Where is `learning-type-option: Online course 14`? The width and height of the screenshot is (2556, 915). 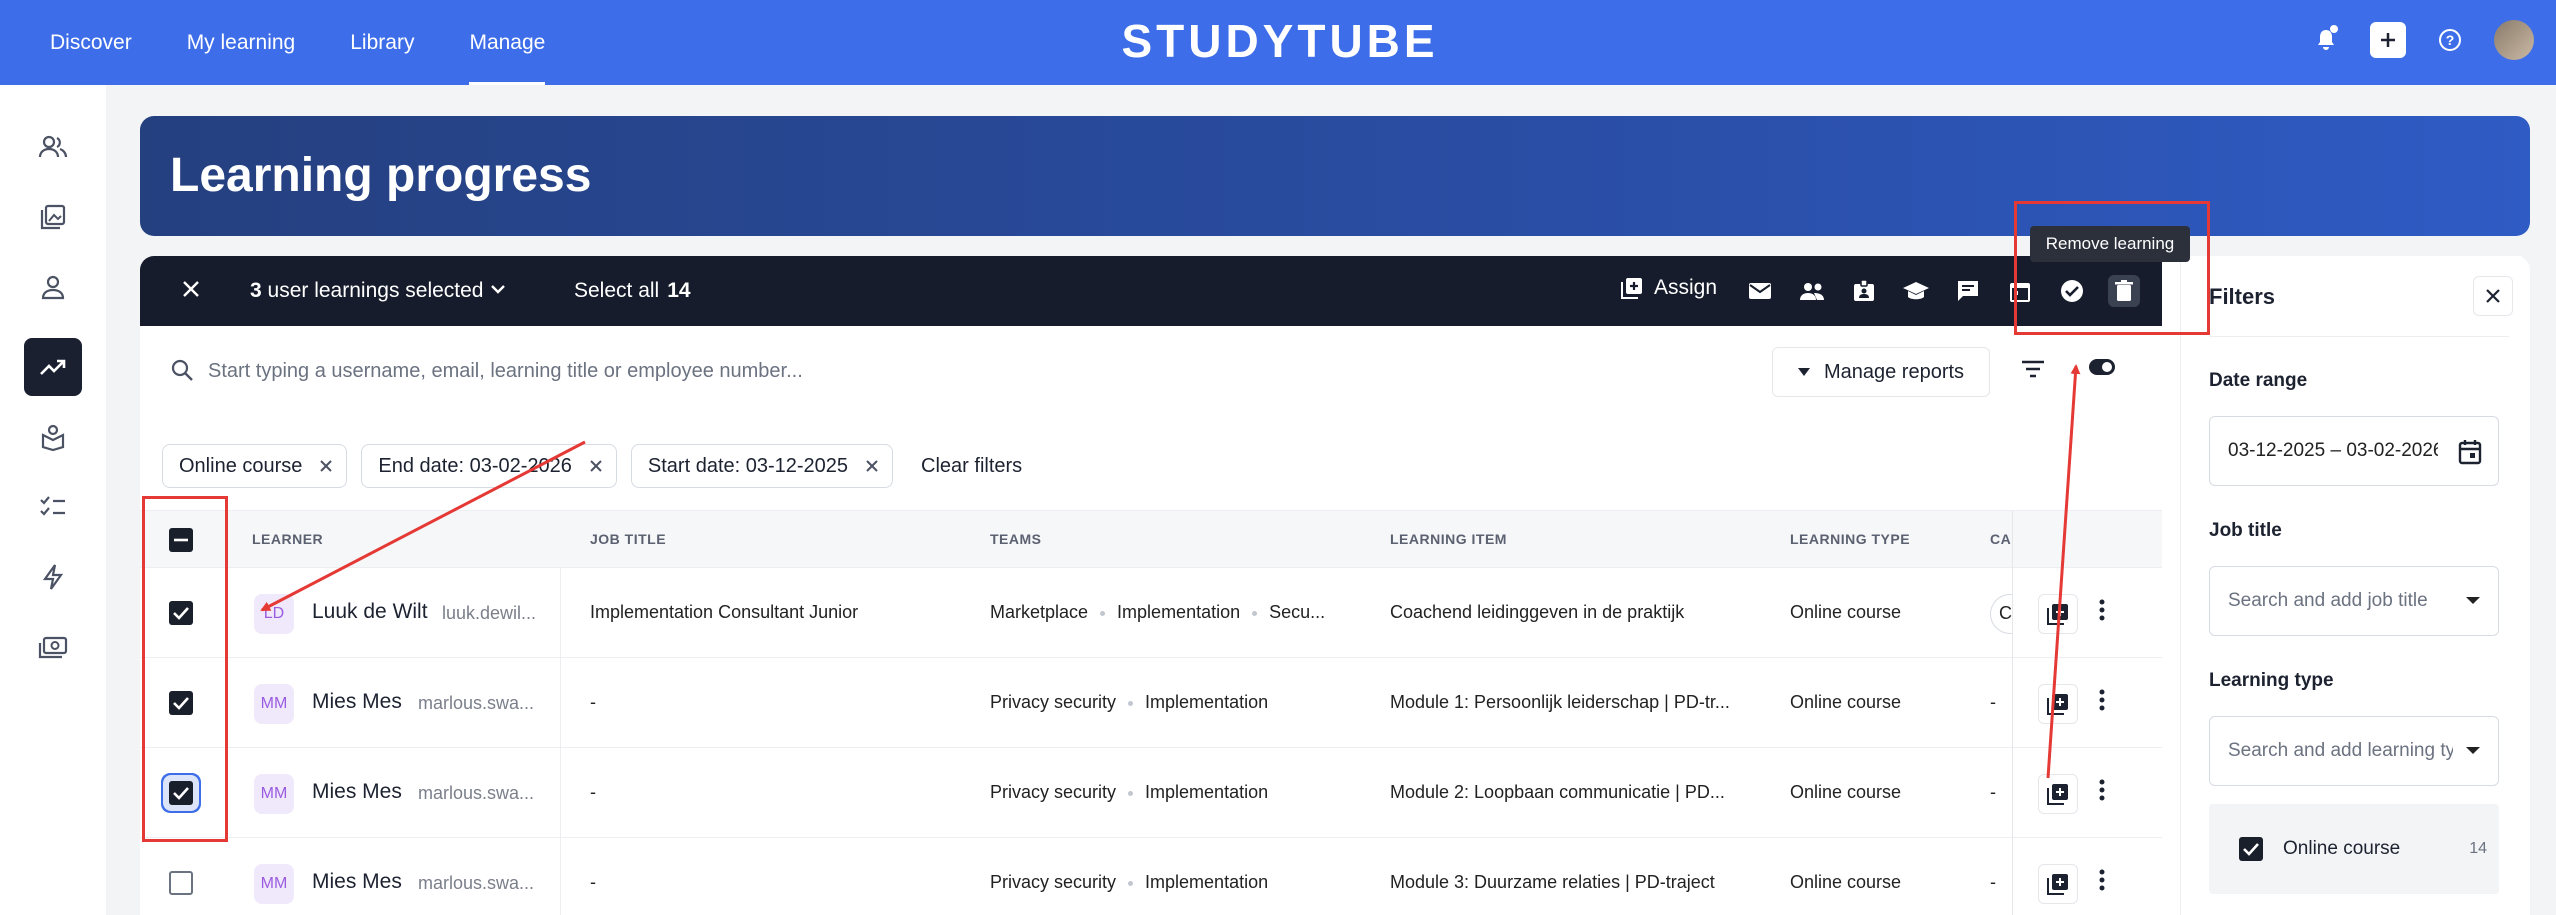 learning-type-option: Online course 14 is located at coordinates (2354, 849).